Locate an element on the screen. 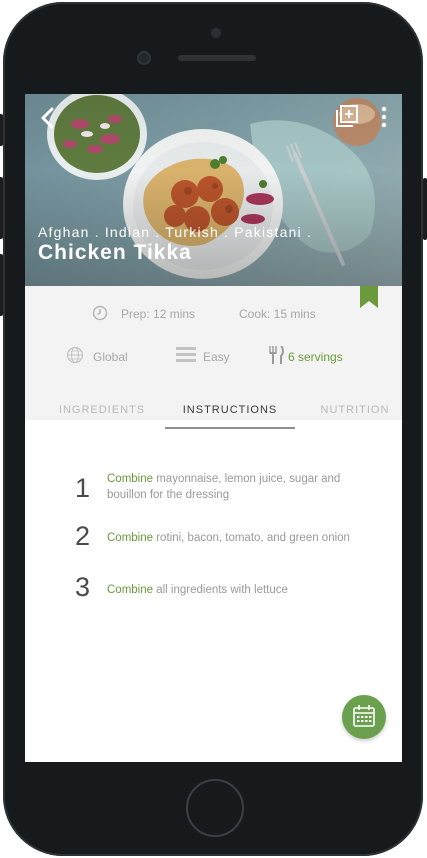  cook-time: Cook: 15 mins is located at coordinates (277, 314).